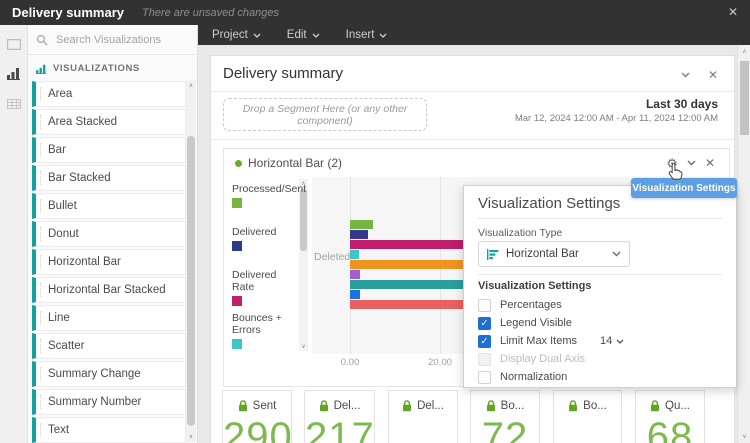  What do you see at coordinates (536, 323) in the screenshot?
I see `setting-label: Legend Visible` at bounding box center [536, 323].